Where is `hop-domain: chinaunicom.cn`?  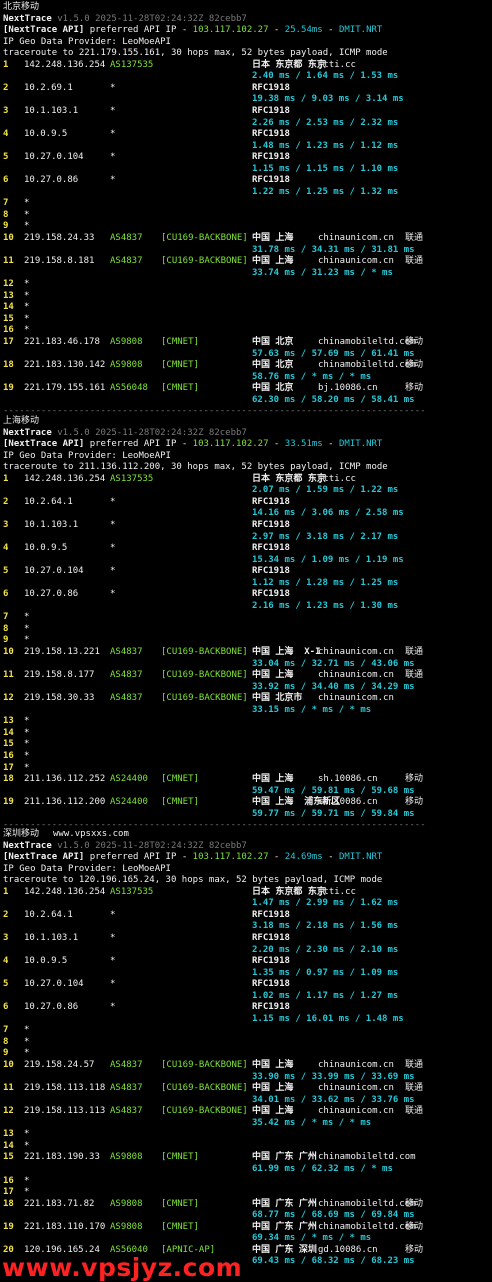
hop-domain: chinaunicom.cn is located at coordinates (356, 1111).